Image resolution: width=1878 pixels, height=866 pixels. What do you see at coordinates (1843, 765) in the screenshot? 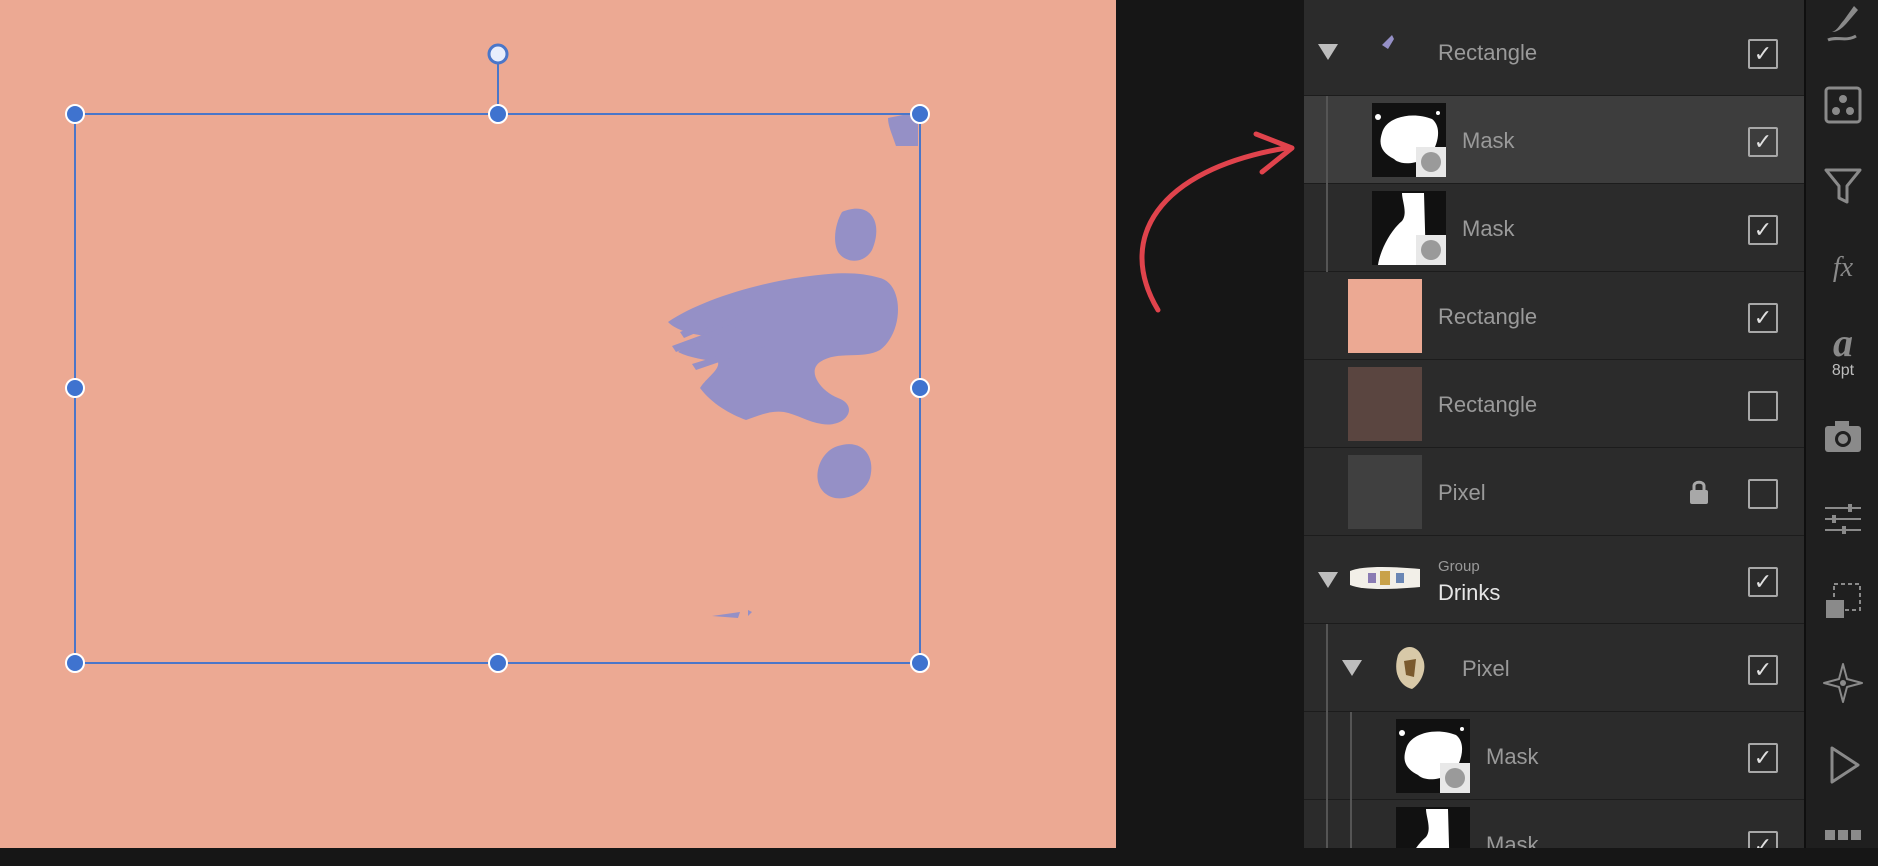
I see `play-icon` at bounding box center [1843, 765].